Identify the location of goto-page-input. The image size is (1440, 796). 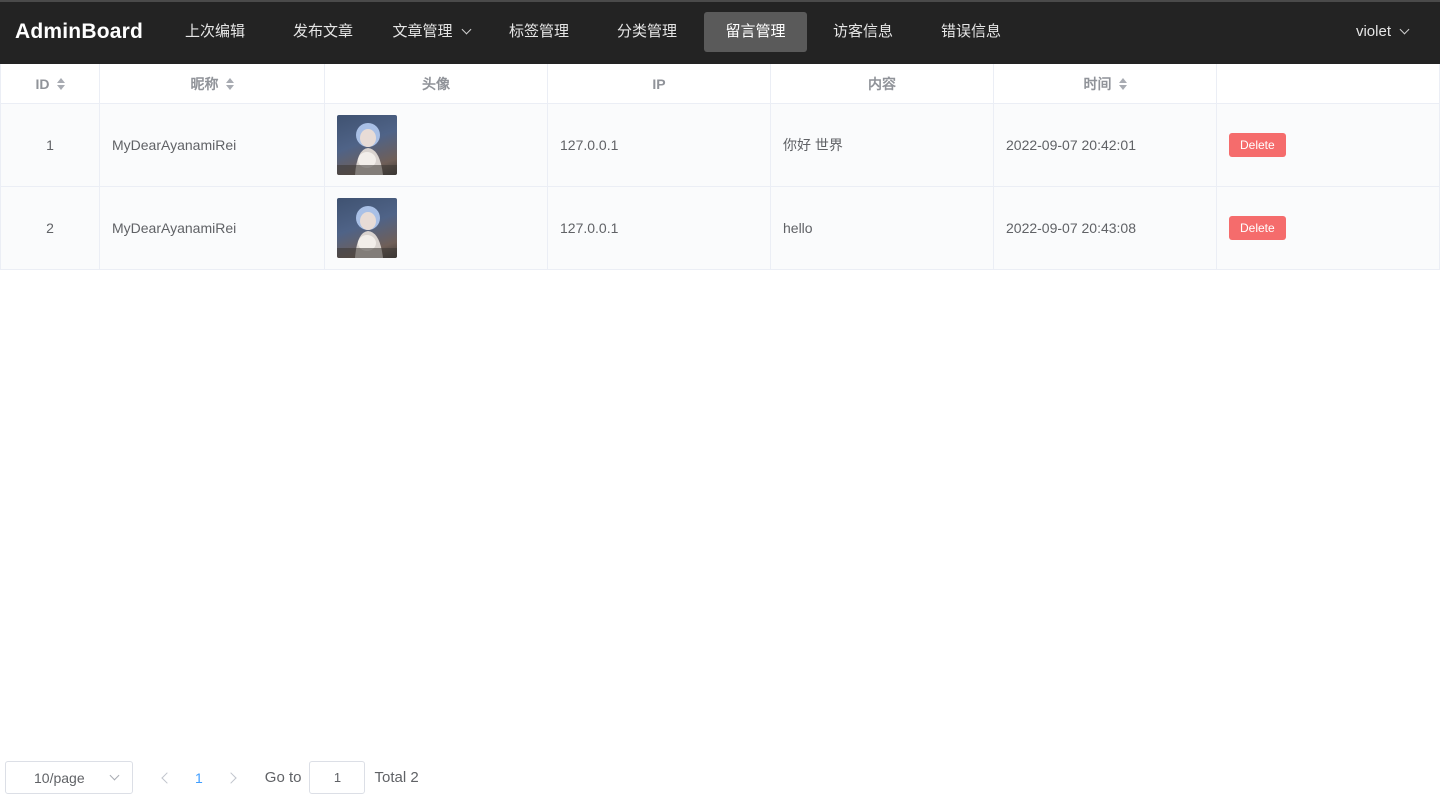
(337, 777).